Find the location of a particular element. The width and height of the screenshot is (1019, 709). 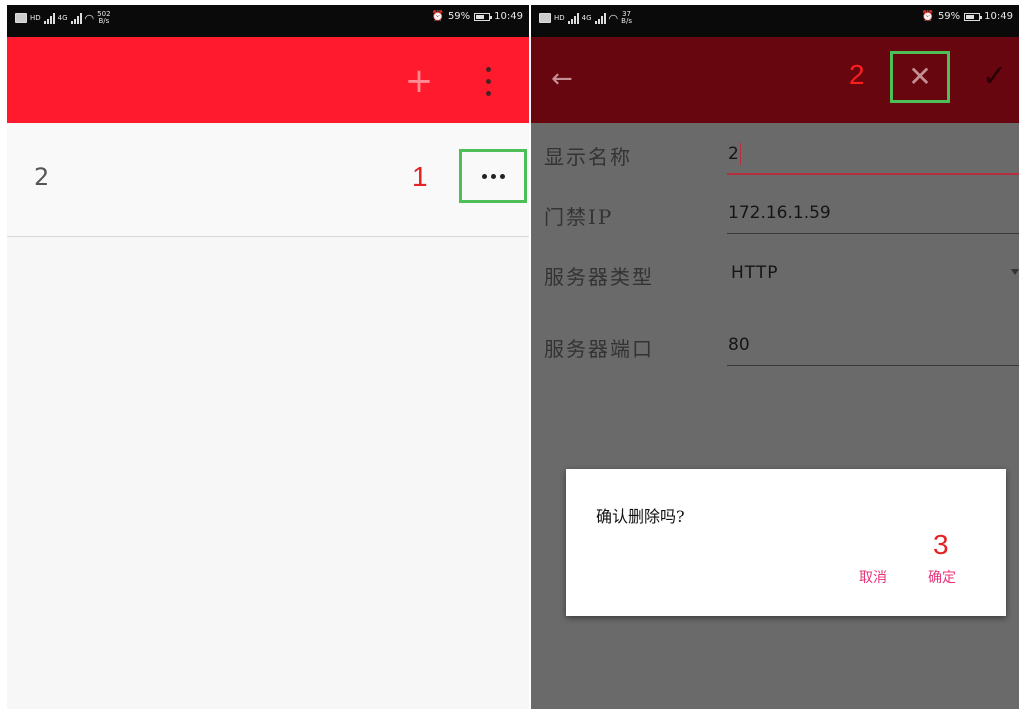

status-bar-left: HD 4G ◠ 502 B/s is located at coordinates (63, 18).